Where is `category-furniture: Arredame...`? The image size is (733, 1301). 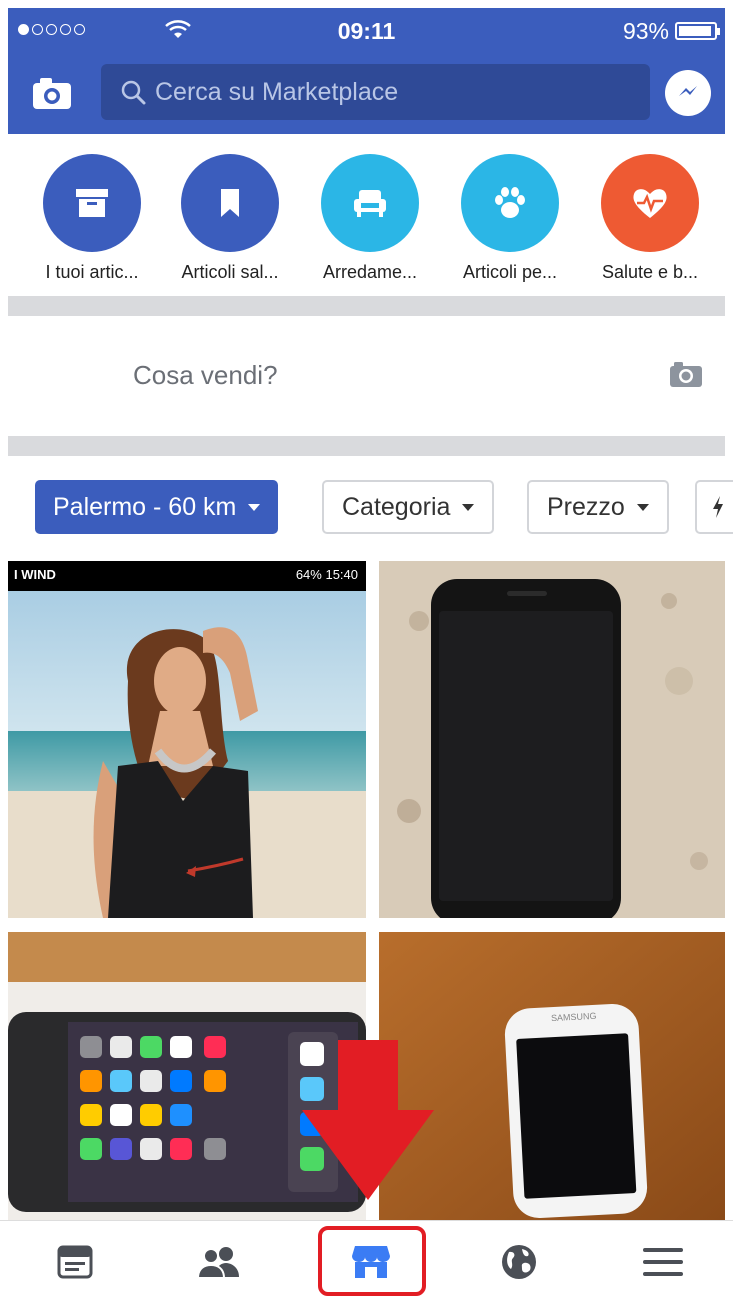
category-furniture: Arredame... is located at coordinates (370, 218).